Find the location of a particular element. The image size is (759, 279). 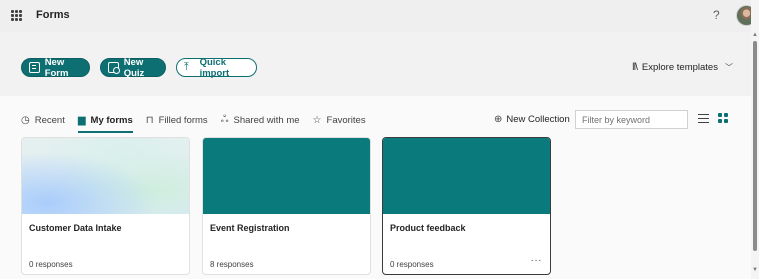

tab-favorites: ☆ Favorites is located at coordinates (339, 120).